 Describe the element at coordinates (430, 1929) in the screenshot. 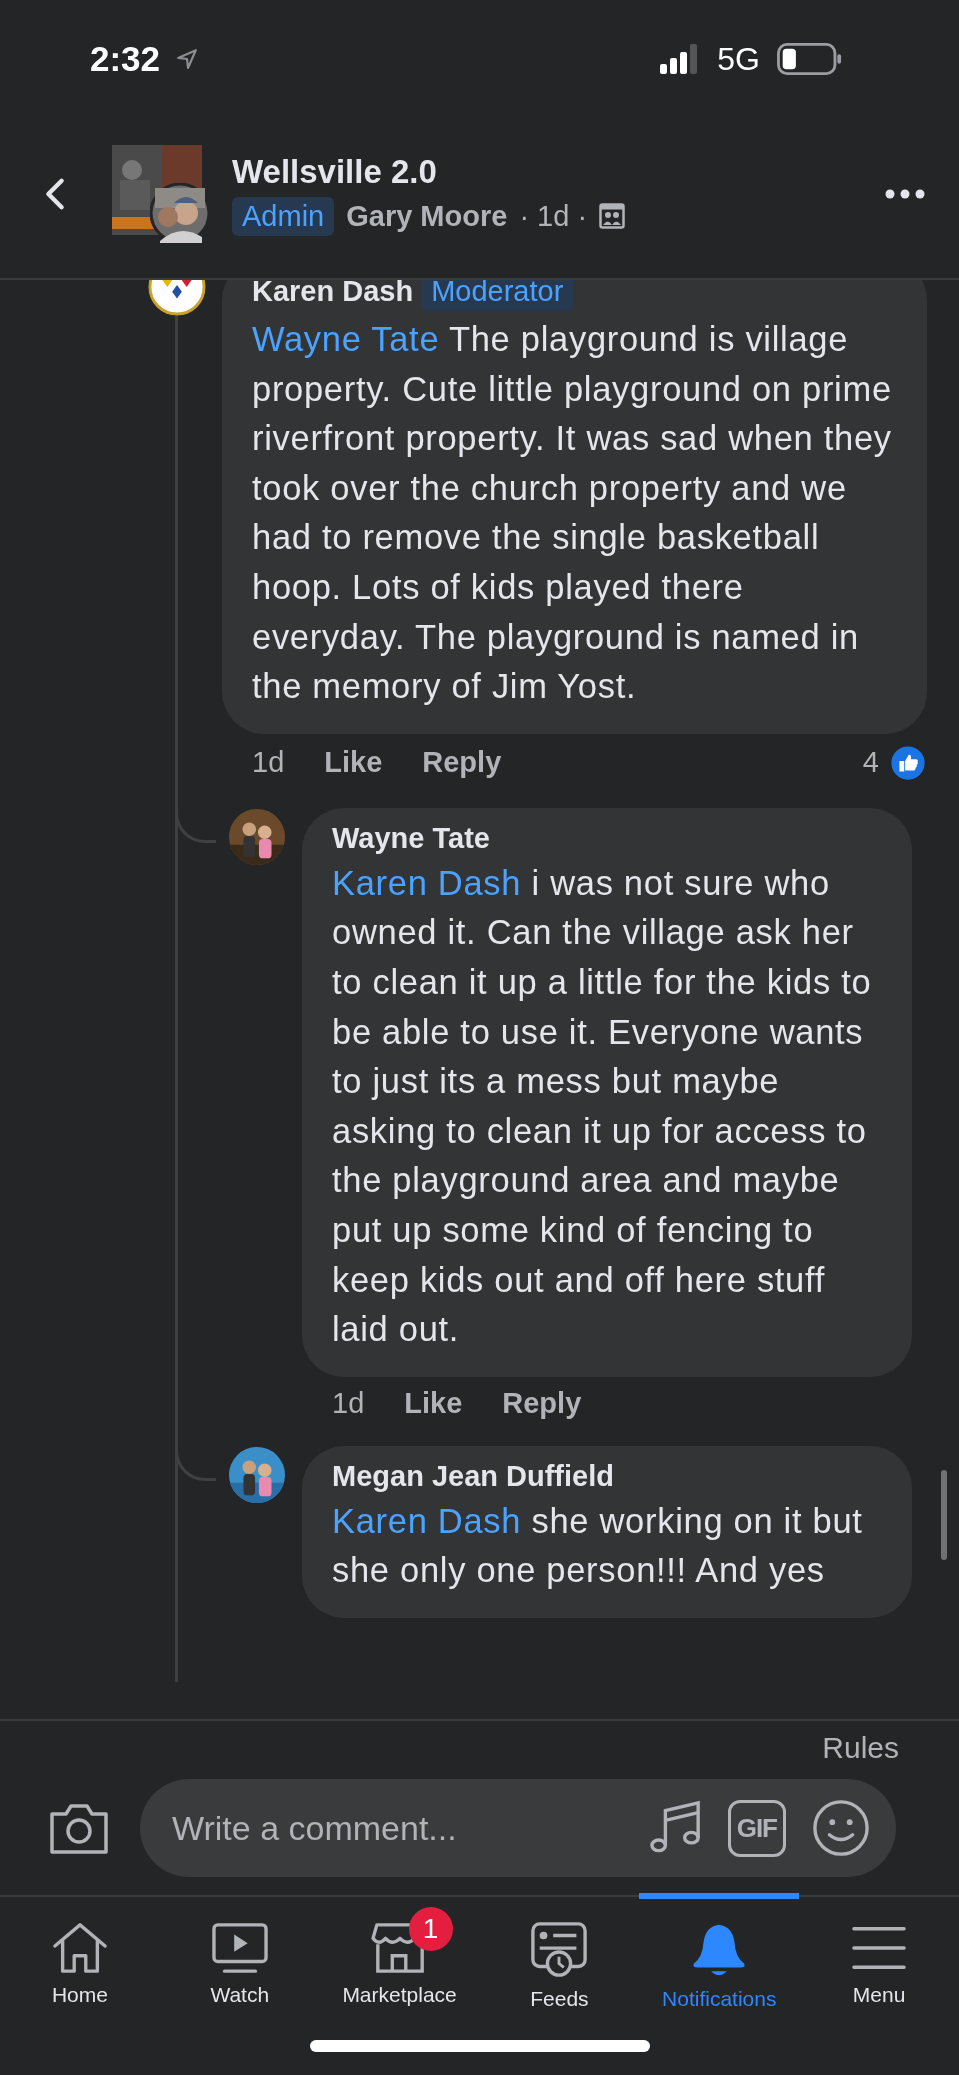

I see `notification-count: 1` at that location.